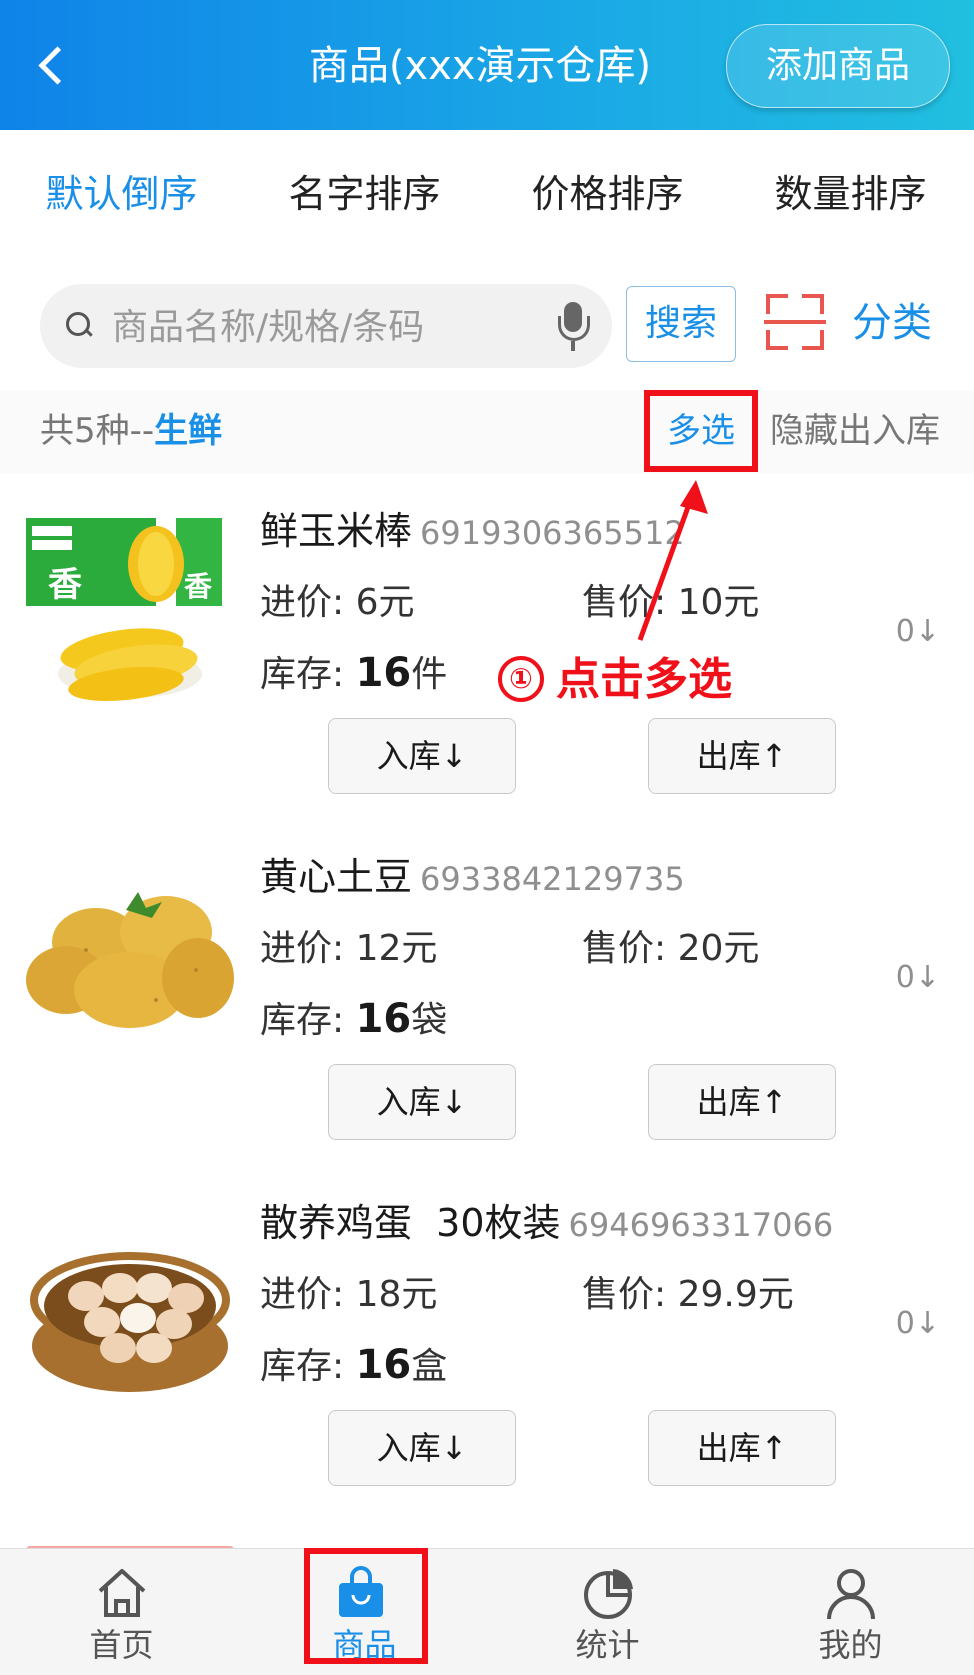 Image resolution: width=974 pixels, height=1675 pixels. What do you see at coordinates (121, 194) in the screenshot?
I see `sort-default-desc: 默认倒序` at bounding box center [121, 194].